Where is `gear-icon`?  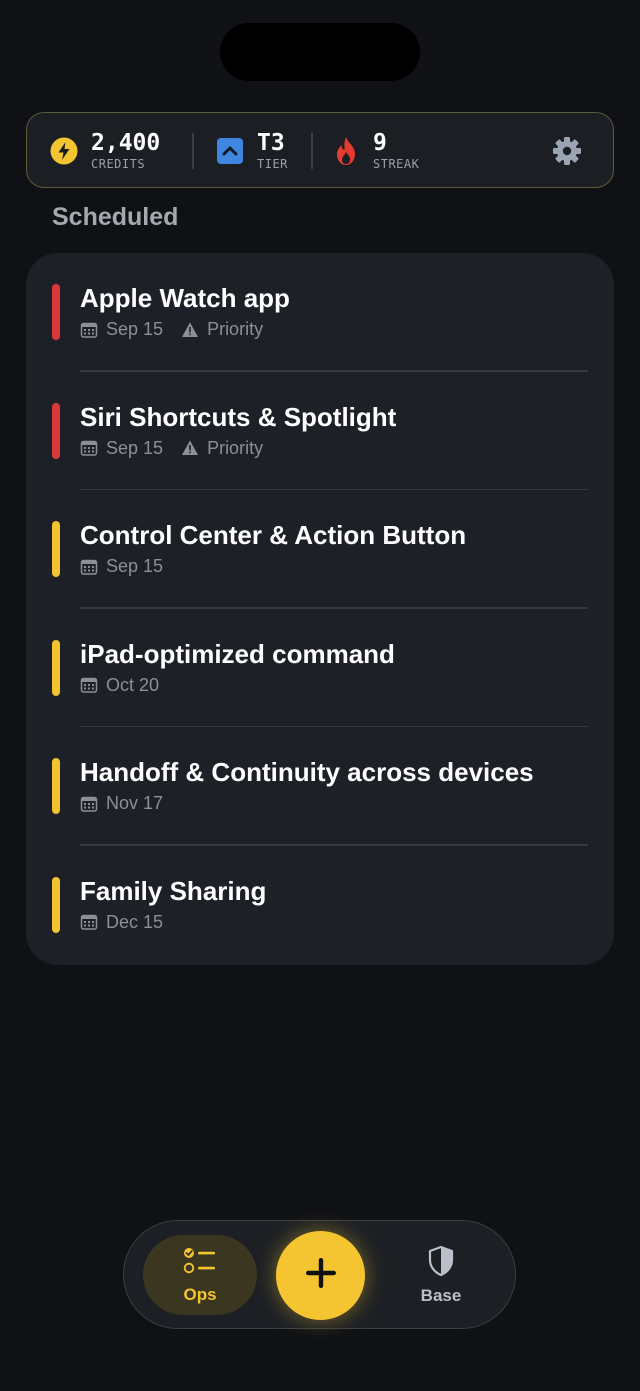 gear-icon is located at coordinates (567, 151).